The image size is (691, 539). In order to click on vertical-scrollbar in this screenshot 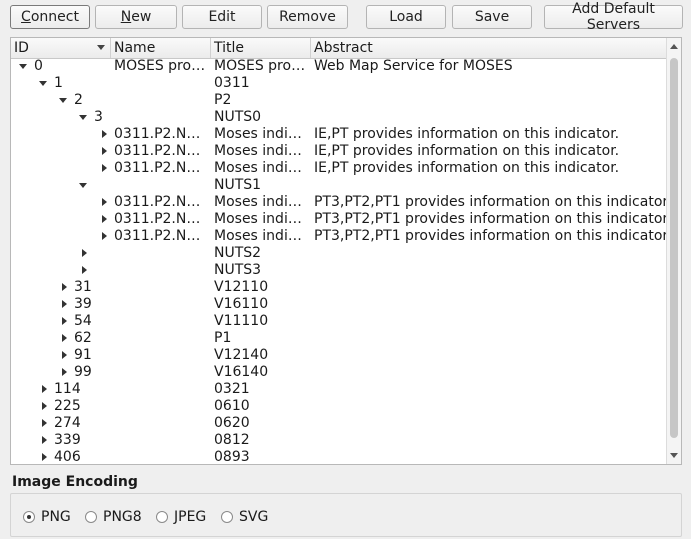, I will do `click(673, 251)`.